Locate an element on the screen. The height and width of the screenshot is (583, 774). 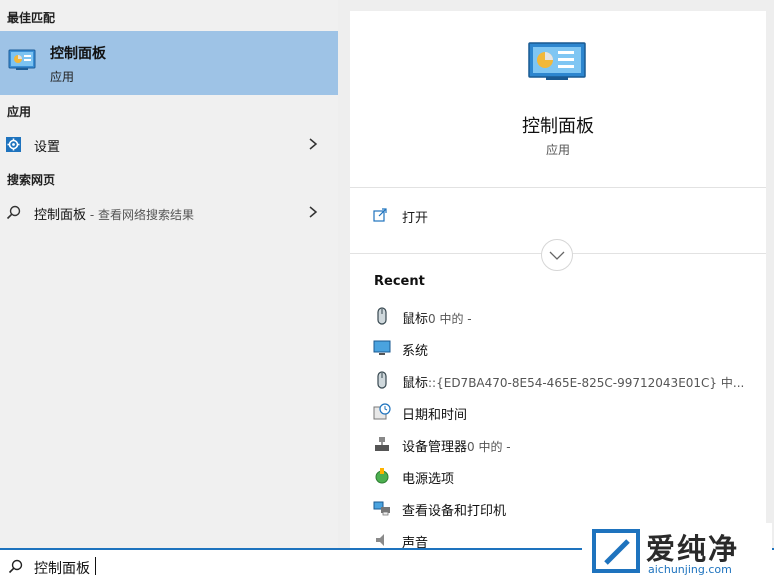
open-action: 打开 is located at coordinates (558, 217).